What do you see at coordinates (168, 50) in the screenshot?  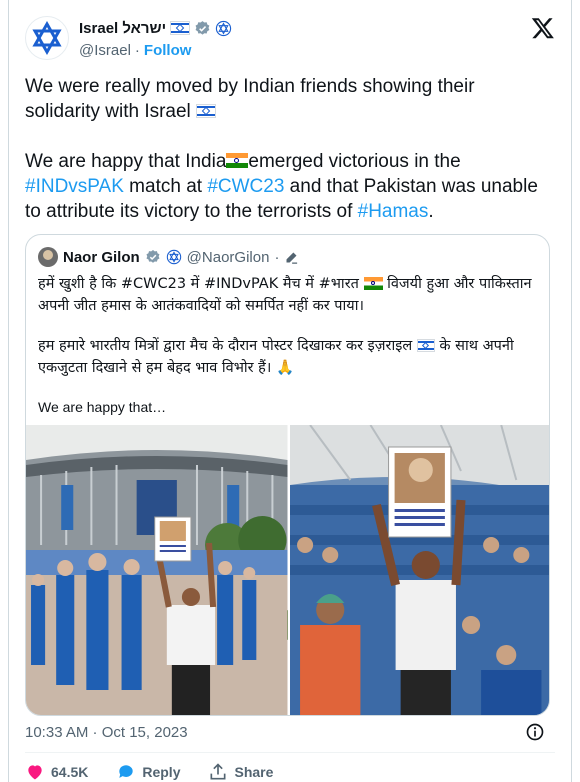 I see `follow-button: Follow` at bounding box center [168, 50].